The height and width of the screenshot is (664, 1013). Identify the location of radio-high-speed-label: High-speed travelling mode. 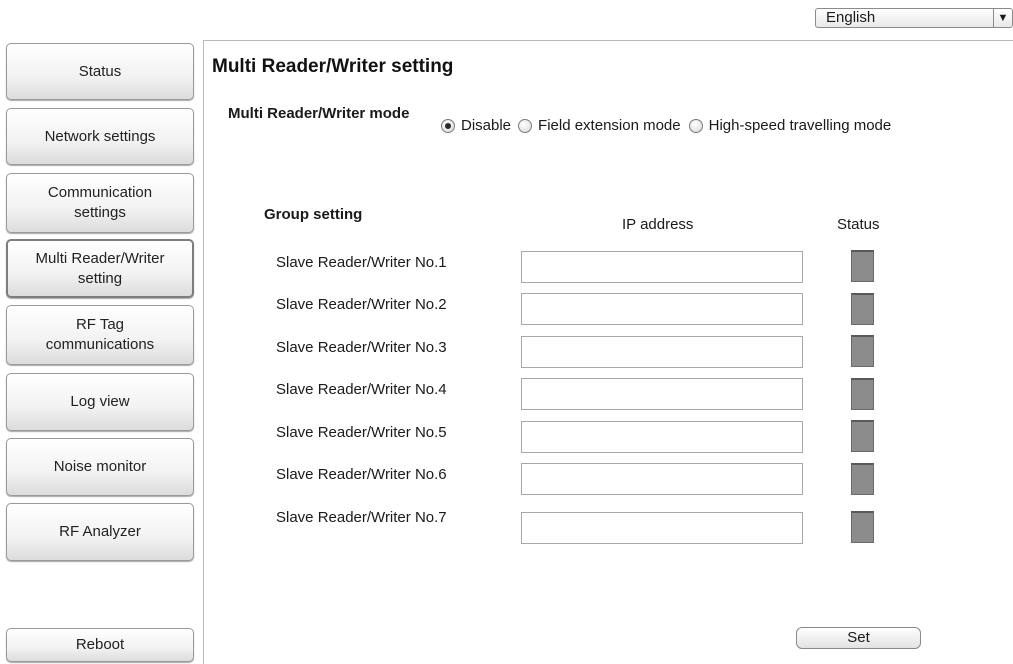
(800, 125).